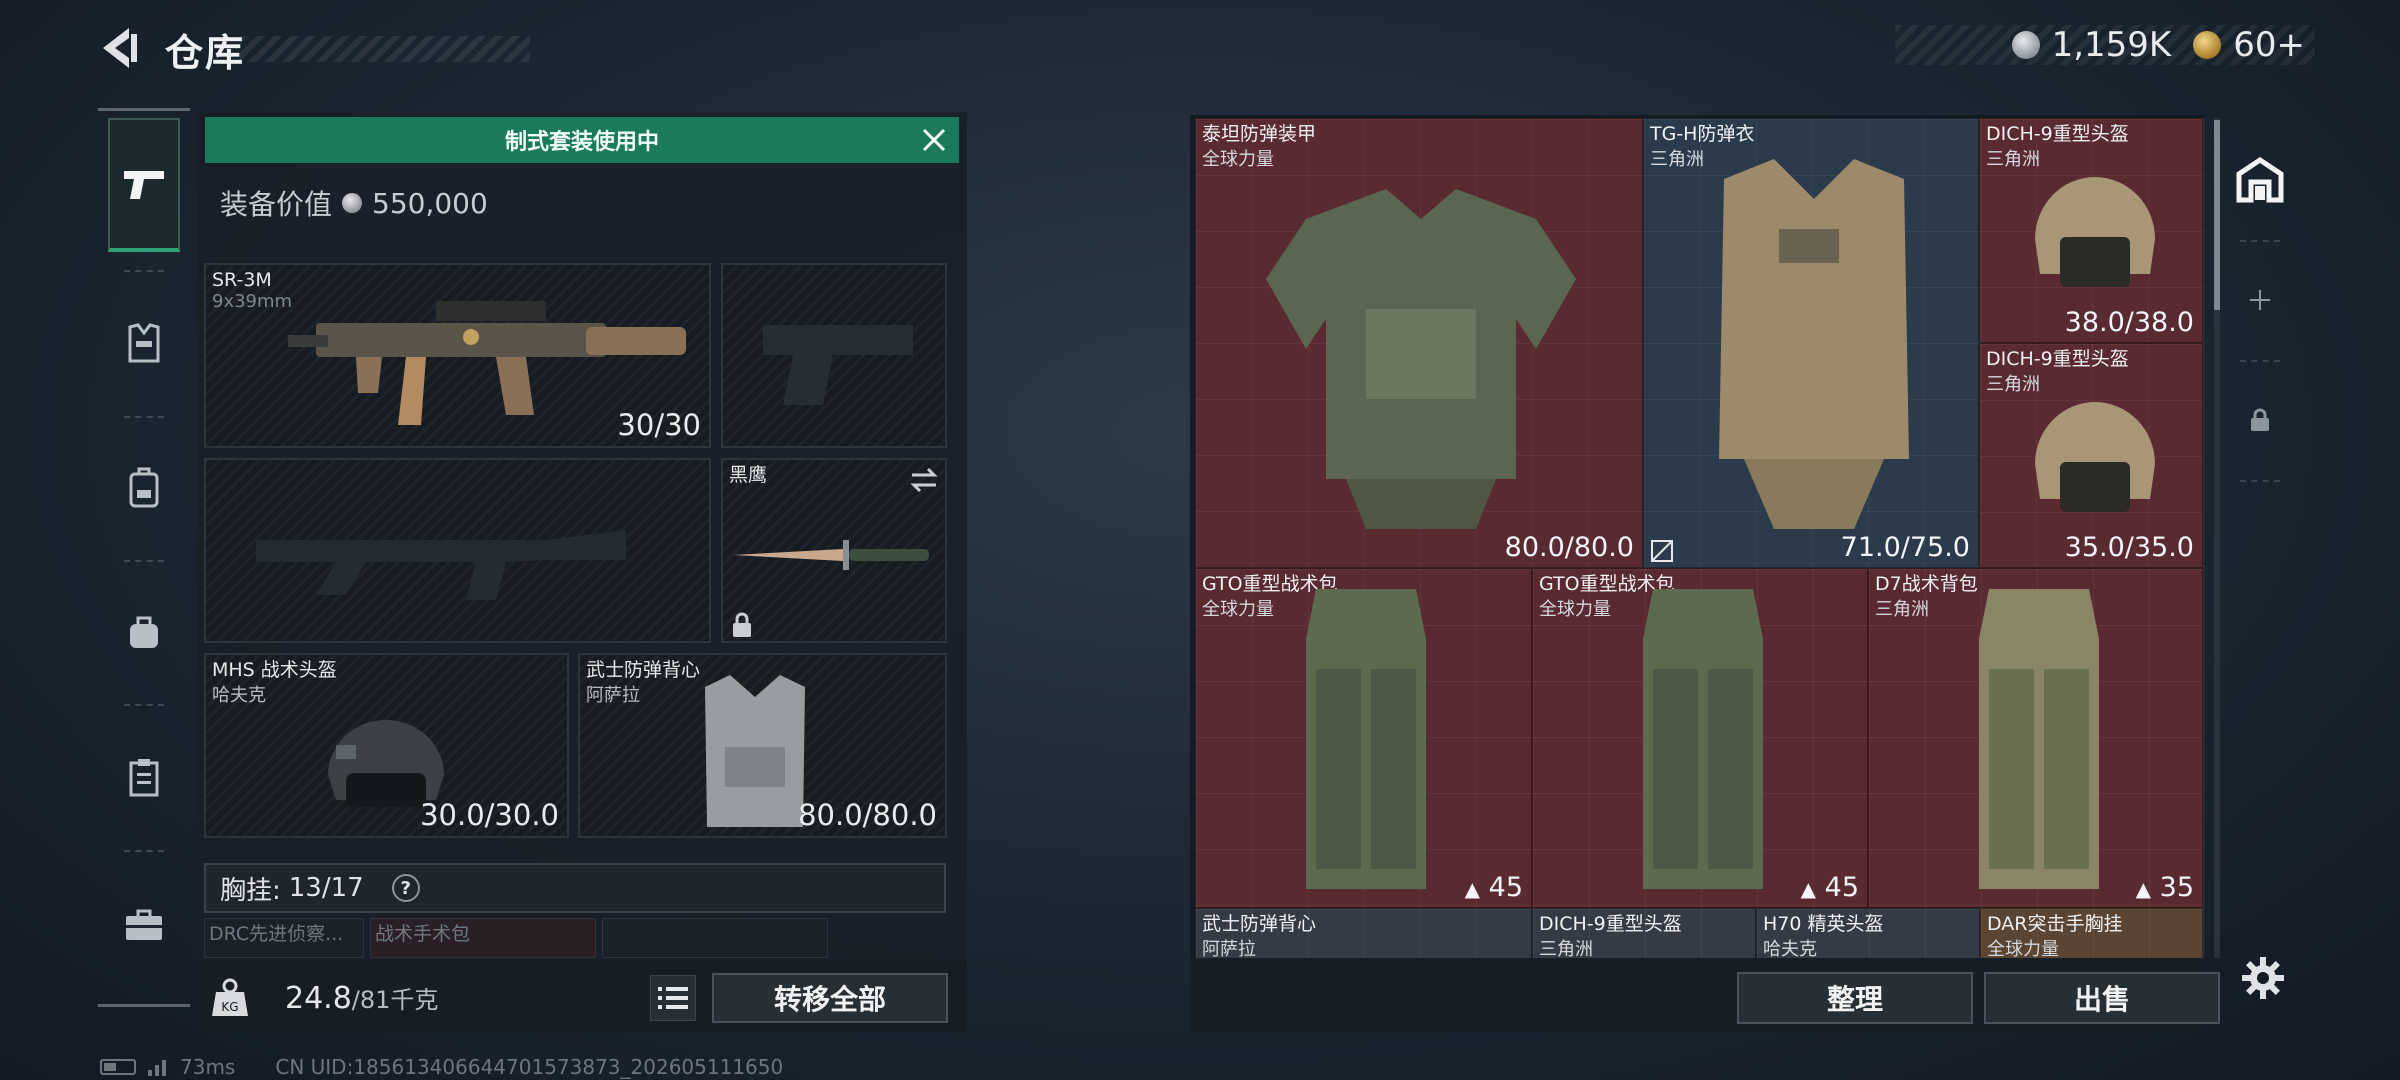 This screenshot has width=2400, height=1080. Describe the element at coordinates (405, 888) in the screenshot. I see `help-icon: ?` at that location.